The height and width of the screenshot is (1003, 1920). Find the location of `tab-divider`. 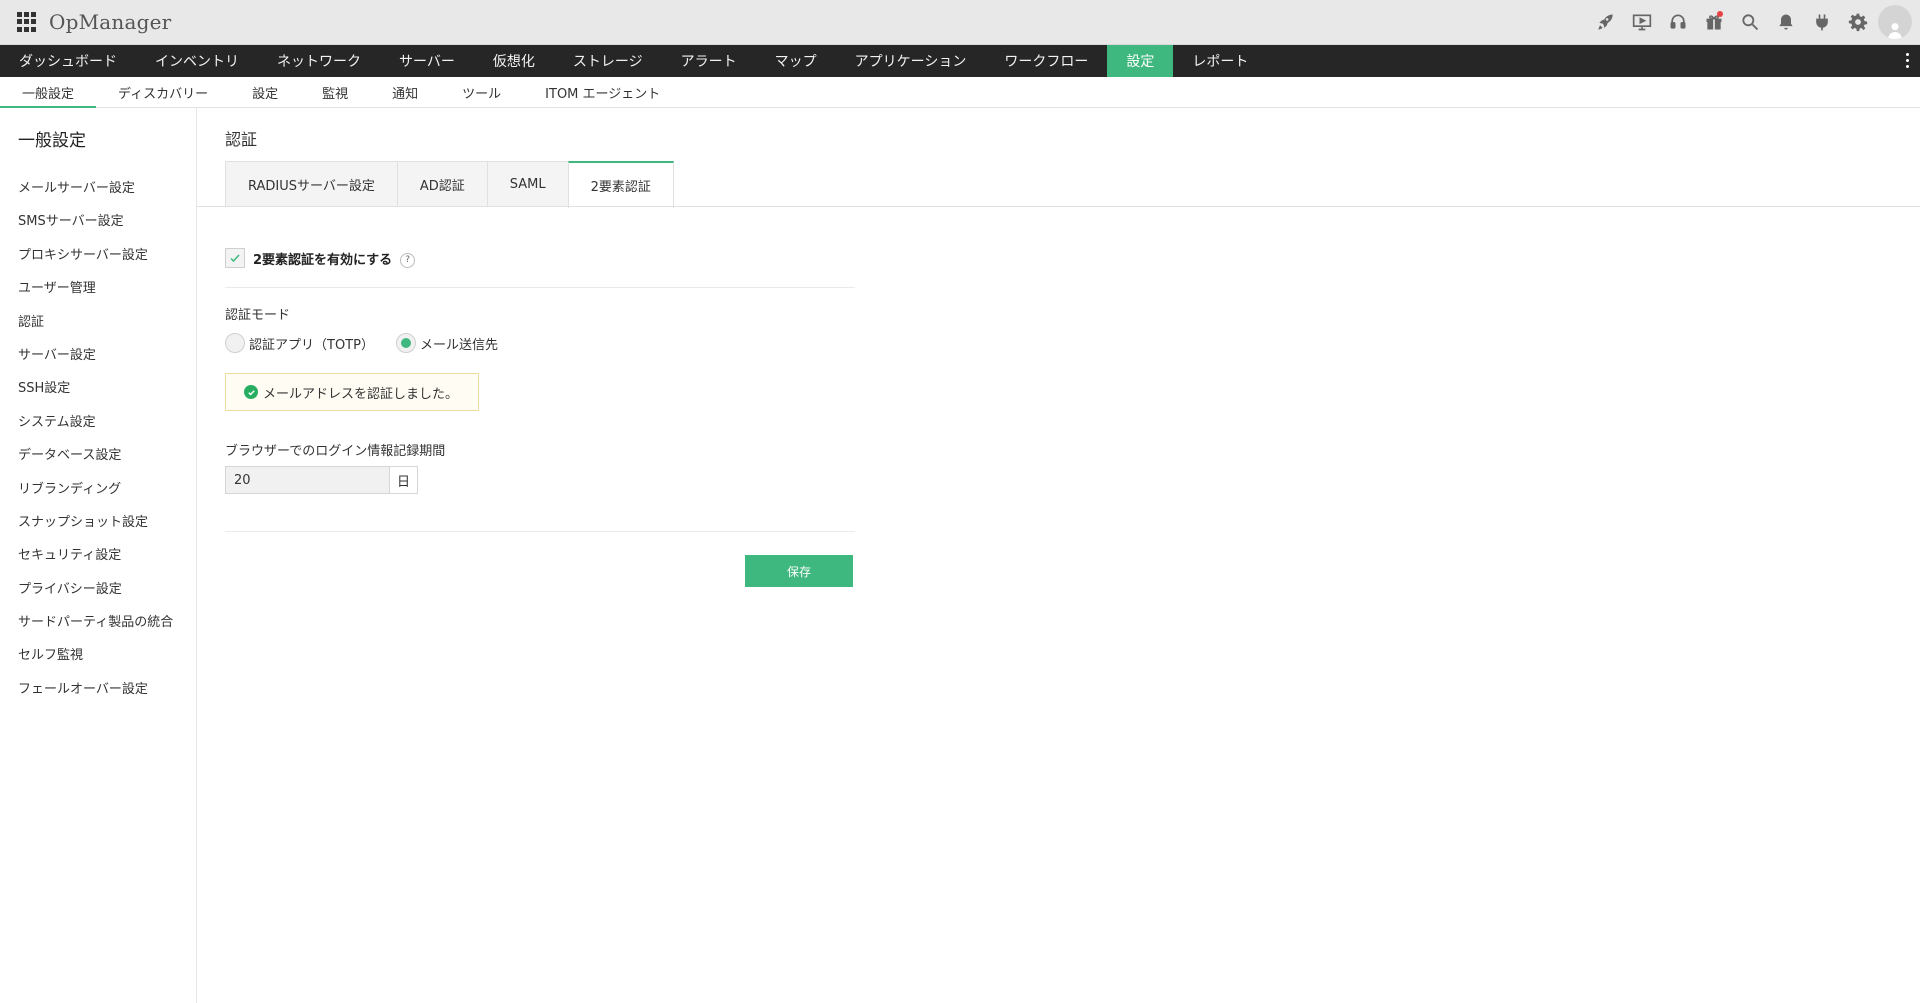

tab-divider is located at coordinates (1058, 206).